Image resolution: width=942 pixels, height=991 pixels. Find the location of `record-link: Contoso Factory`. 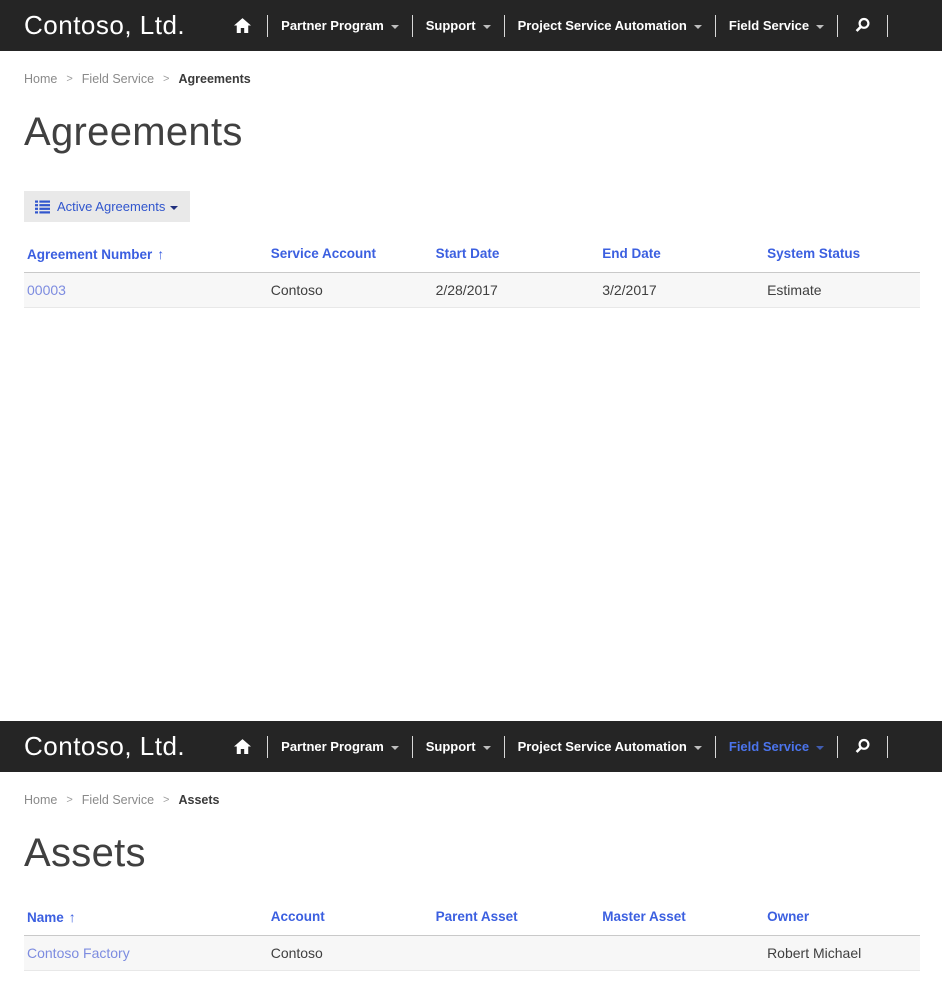

record-link: Contoso Factory is located at coordinates (146, 953).